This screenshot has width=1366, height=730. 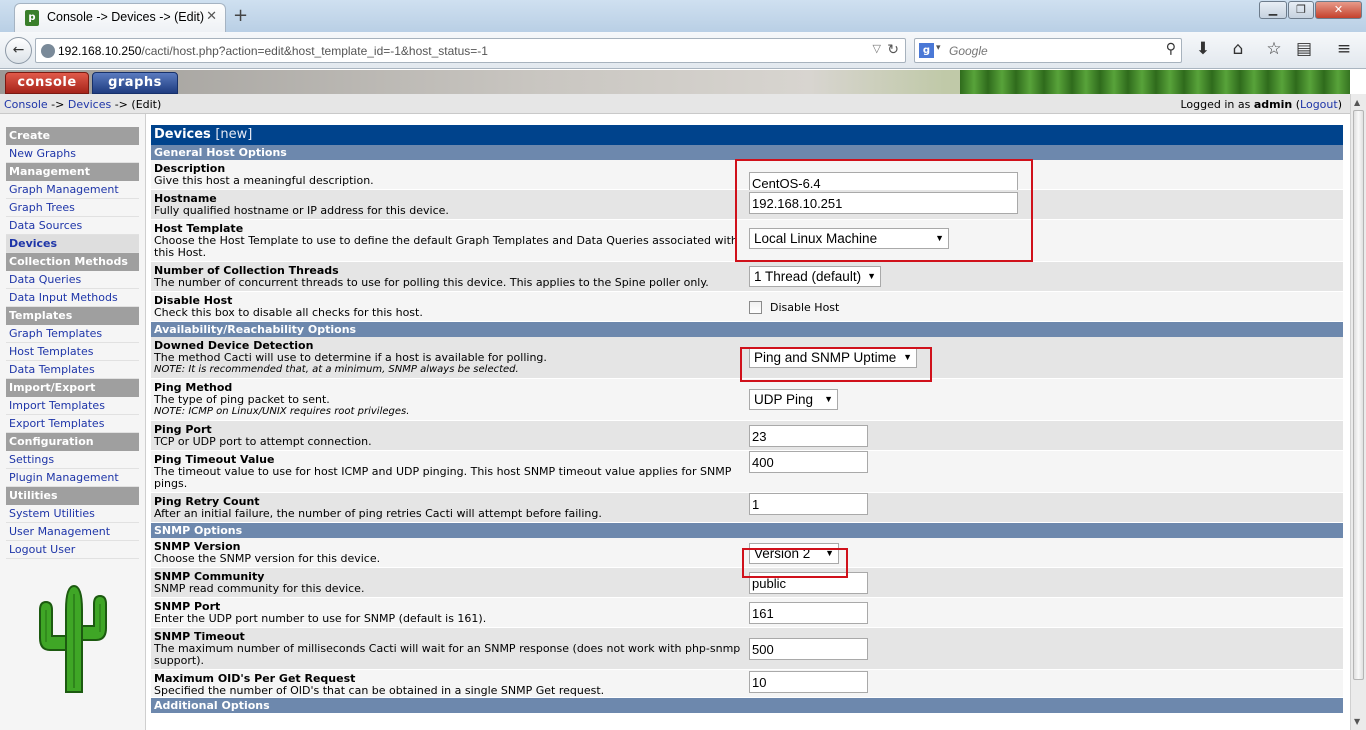 I want to click on section-availability: Availability/Reachability Options, so click(x=747, y=329).